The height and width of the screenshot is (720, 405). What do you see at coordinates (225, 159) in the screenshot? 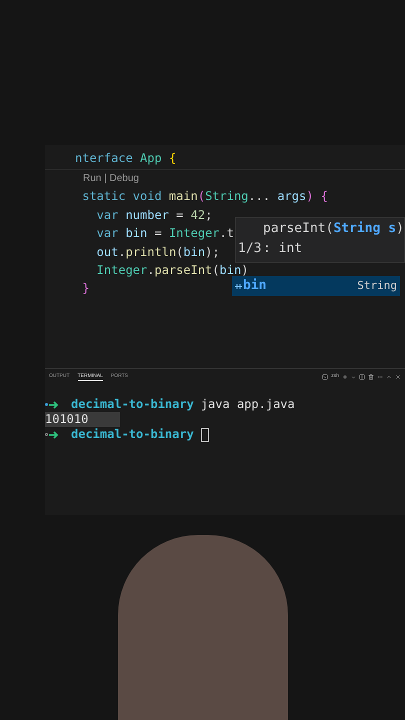
I see `sticky-scroll-line: nterface App {` at bounding box center [225, 159].